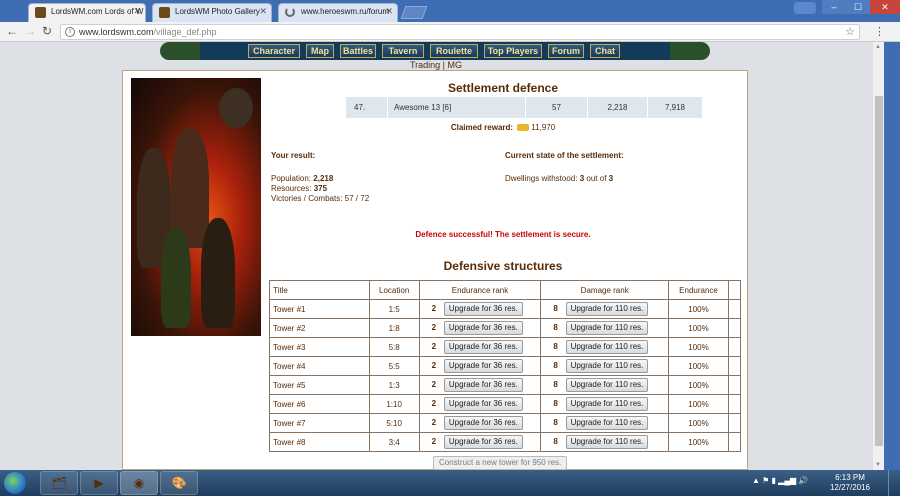 This screenshot has height=496, width=900. Describe the element at coordinates (30, 31) in the screenshot. I see `forward-arrow-icon: →` at that location.